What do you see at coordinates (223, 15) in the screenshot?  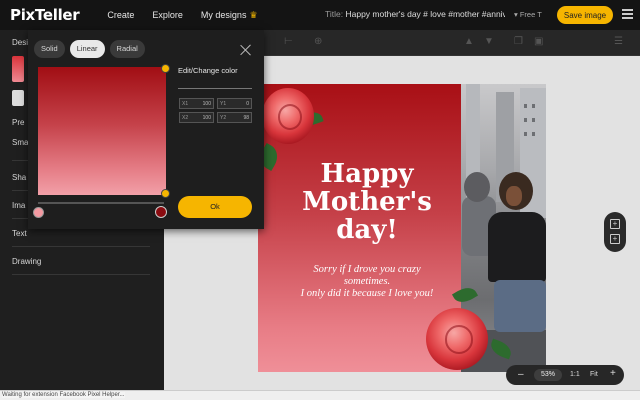 I see `nav-my-designs-label: My designs` at bounding box center [223, 15].